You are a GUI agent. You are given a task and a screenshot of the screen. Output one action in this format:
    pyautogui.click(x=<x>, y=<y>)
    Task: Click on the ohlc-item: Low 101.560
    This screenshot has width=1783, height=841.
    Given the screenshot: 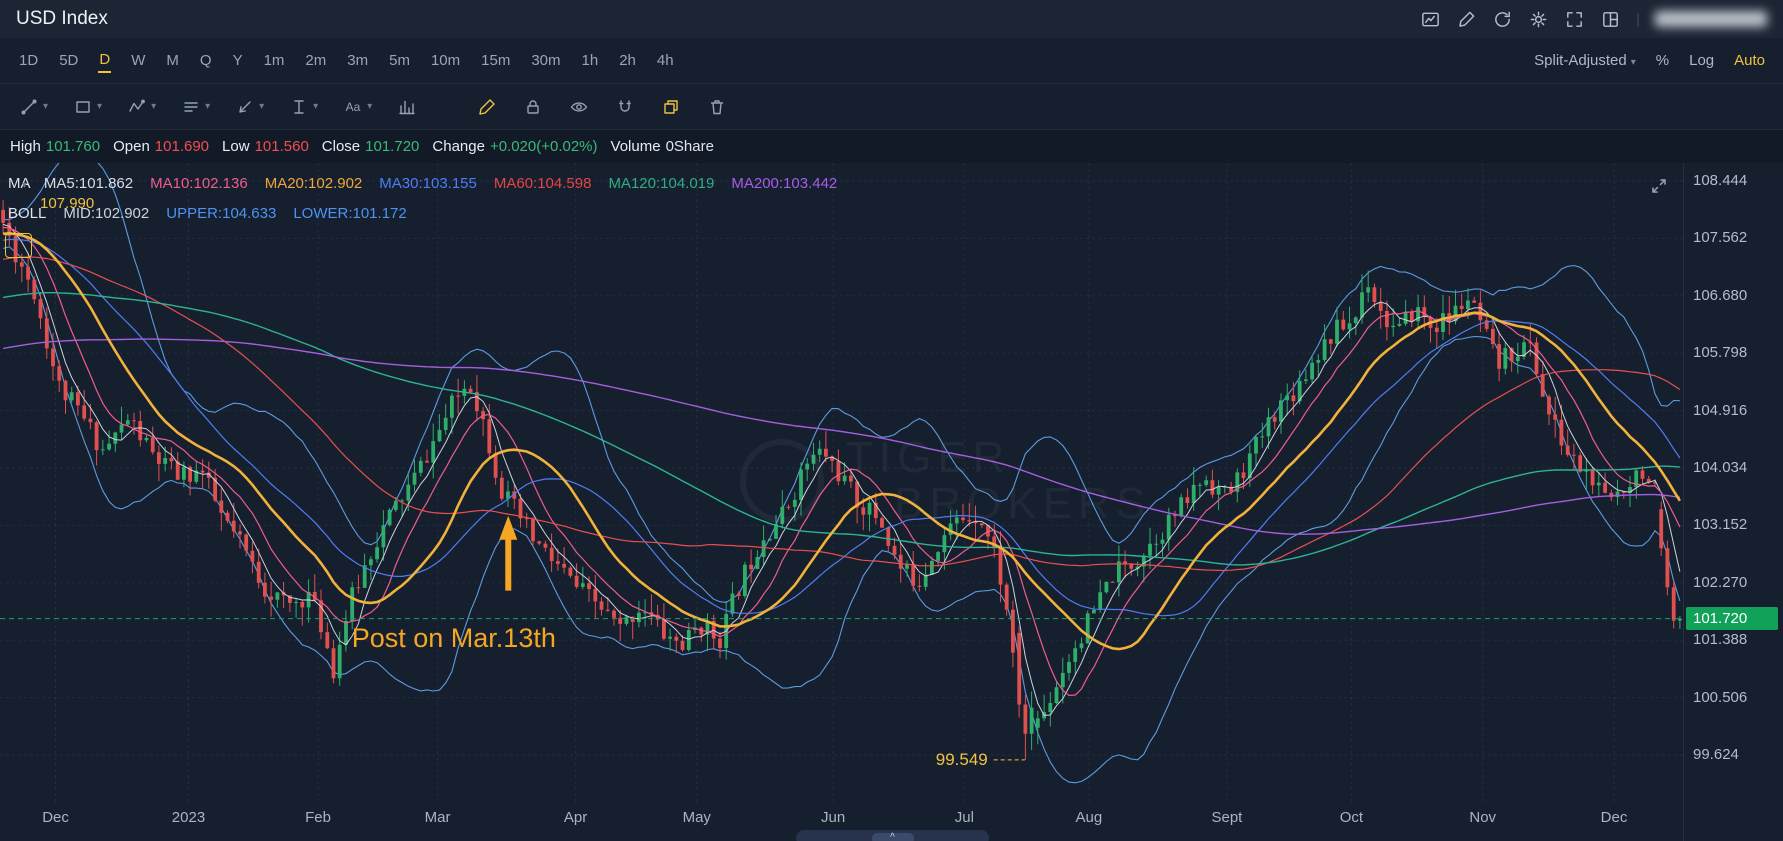 What is the action you would take?
    pyautogui.click(x=265, y=146)
    